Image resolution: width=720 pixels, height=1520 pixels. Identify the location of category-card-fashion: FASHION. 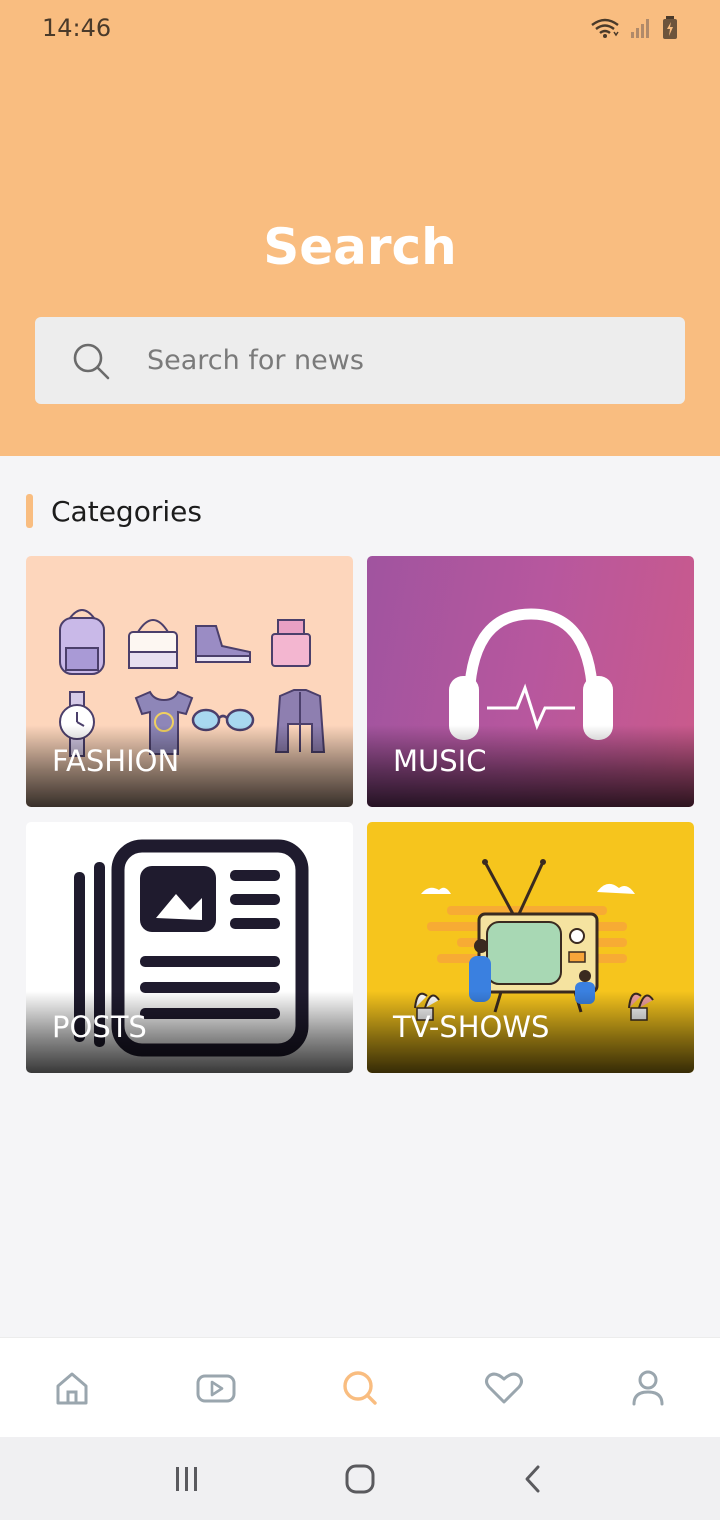
(189, 681).